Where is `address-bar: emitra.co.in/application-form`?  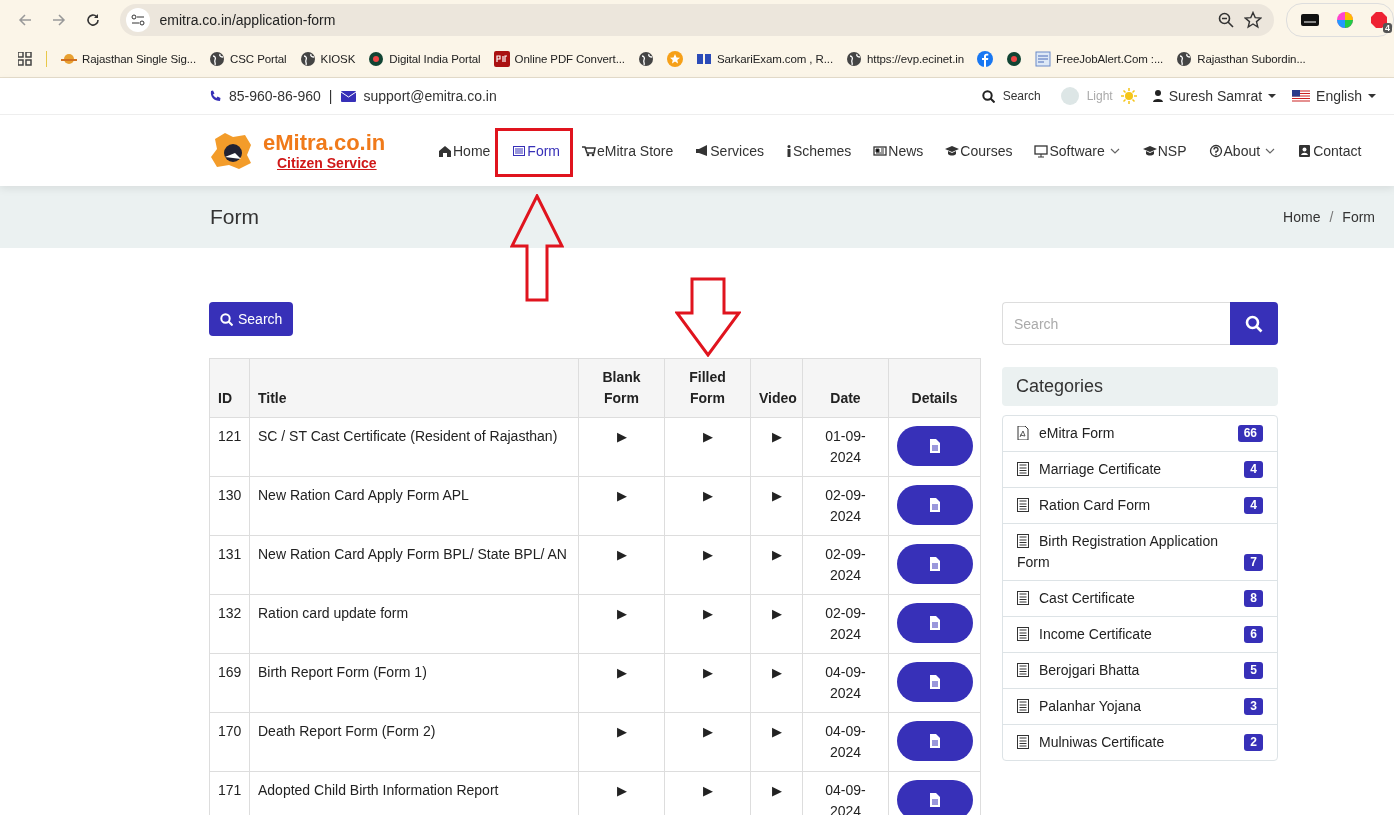 address-bar: emitra.co.in/application-form is located at coordinates (696, 20).